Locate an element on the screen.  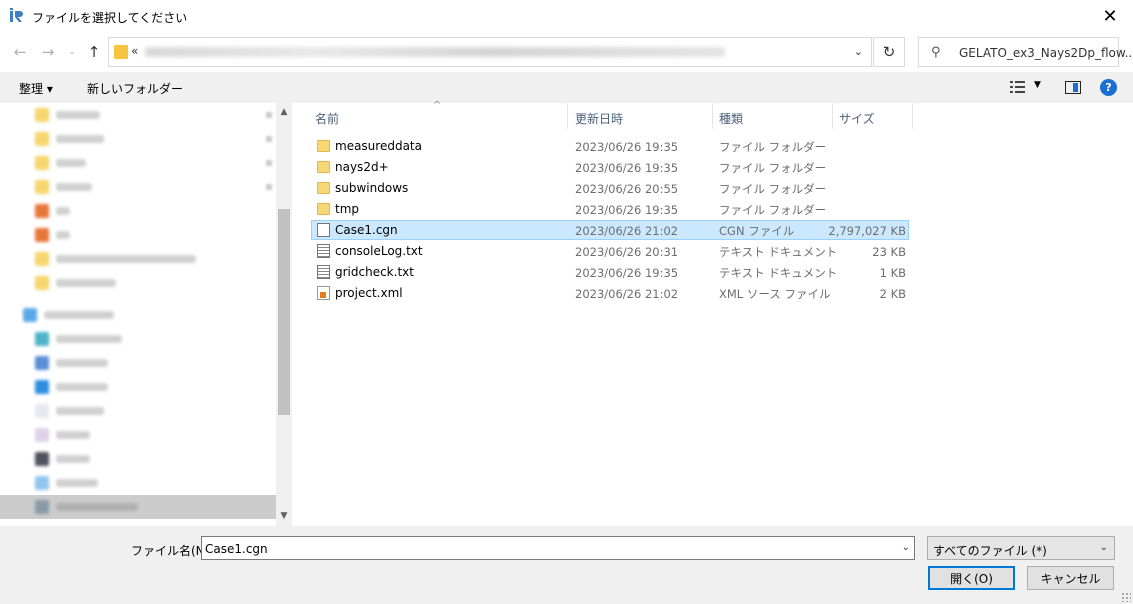
arrow-left-icon: ← is located at coordinates (20, 52).